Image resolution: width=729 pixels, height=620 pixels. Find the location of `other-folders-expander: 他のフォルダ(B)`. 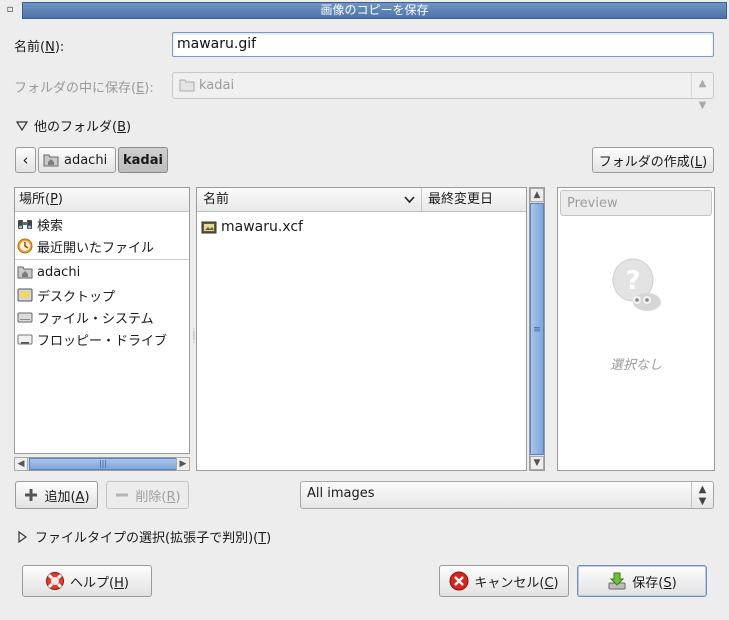

other-folders-expander: 他のフォルダ(B) is located at coordinates (73, 125).